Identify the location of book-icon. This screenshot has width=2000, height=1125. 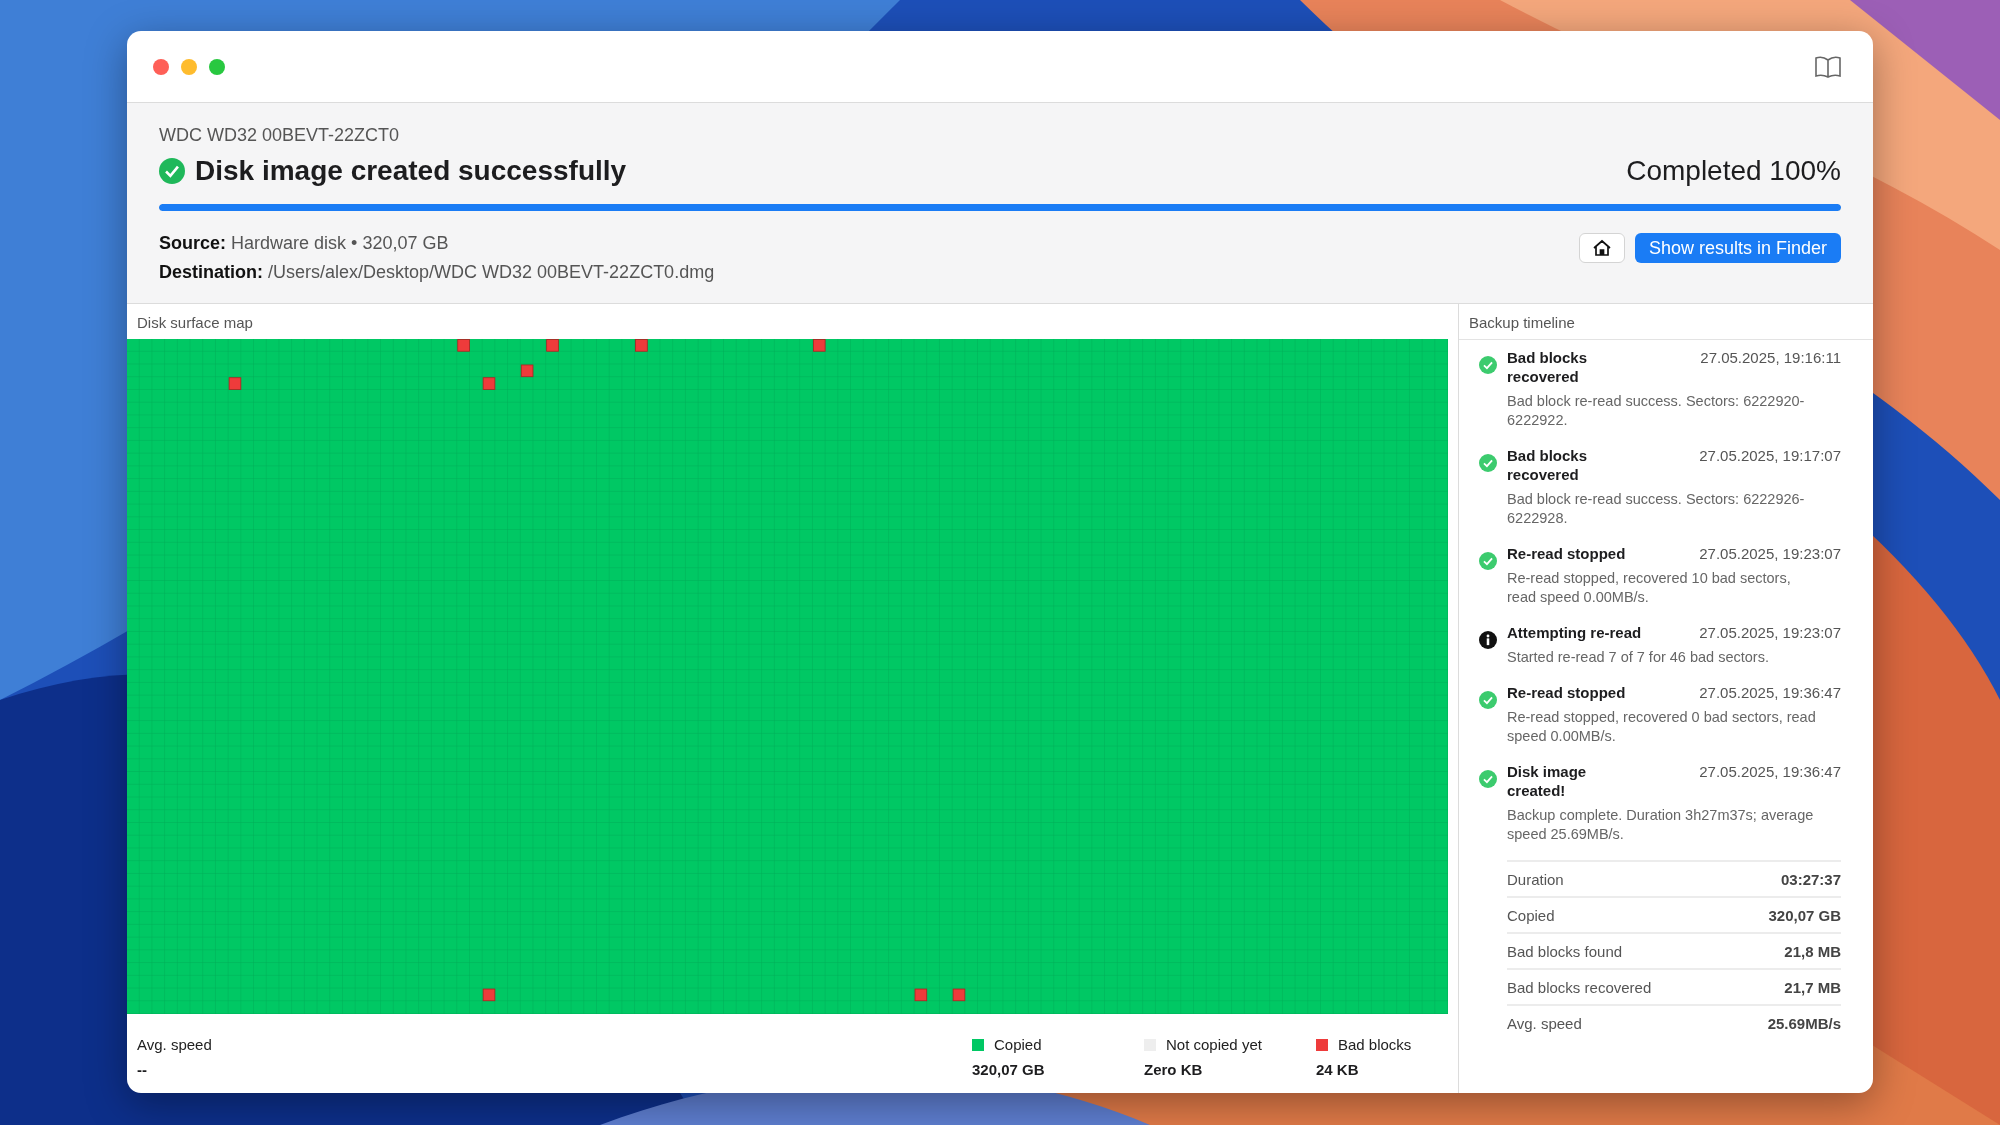
(1828, 66).